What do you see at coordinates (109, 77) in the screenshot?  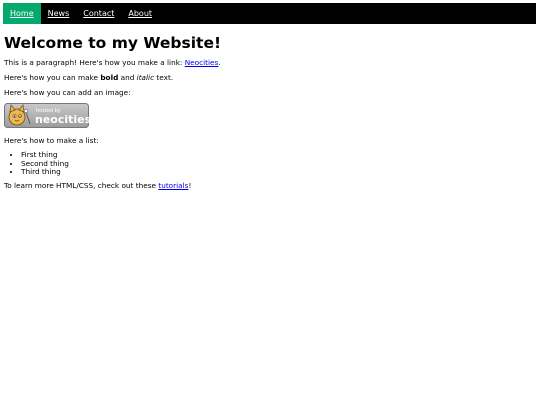 I see `bold-text: bold` at bounding box center [109, 77].